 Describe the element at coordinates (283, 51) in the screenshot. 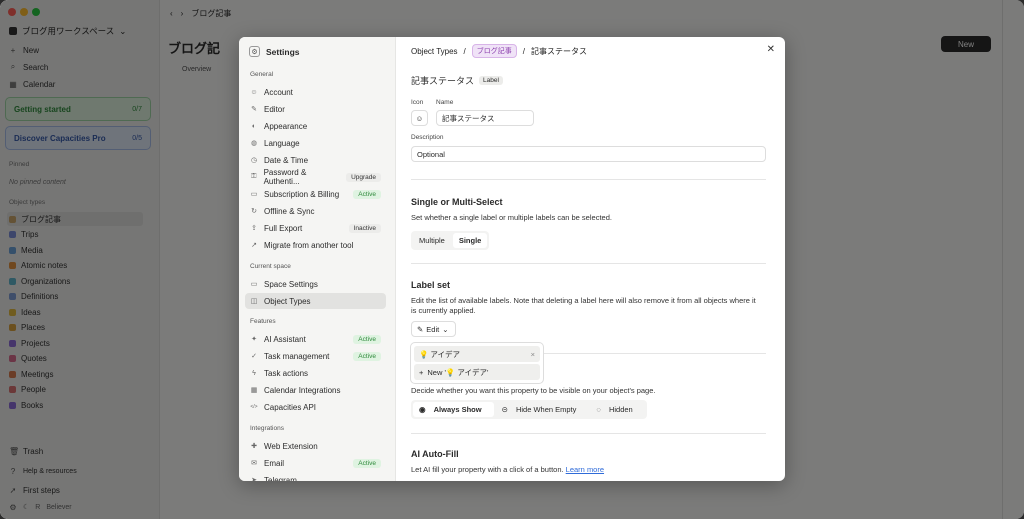

I see `settings-title: Settings` at that location.